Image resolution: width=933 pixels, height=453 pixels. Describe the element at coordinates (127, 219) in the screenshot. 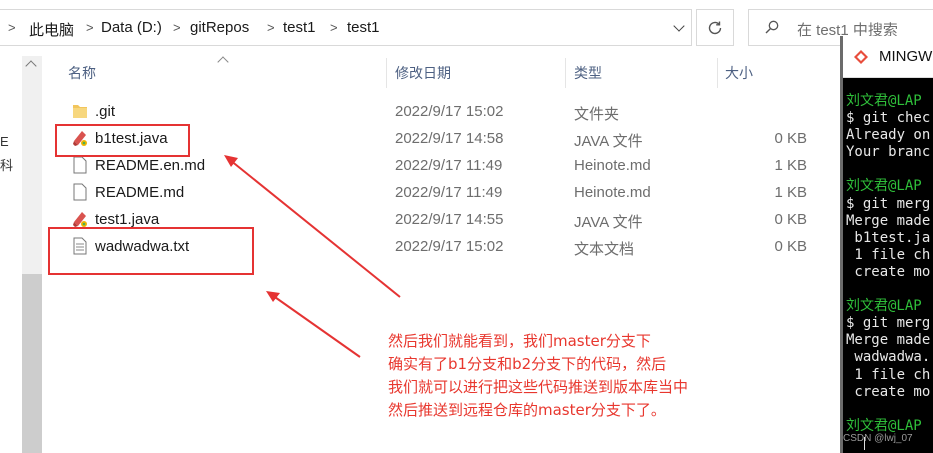

I see `file-name: test1.java` at that location.